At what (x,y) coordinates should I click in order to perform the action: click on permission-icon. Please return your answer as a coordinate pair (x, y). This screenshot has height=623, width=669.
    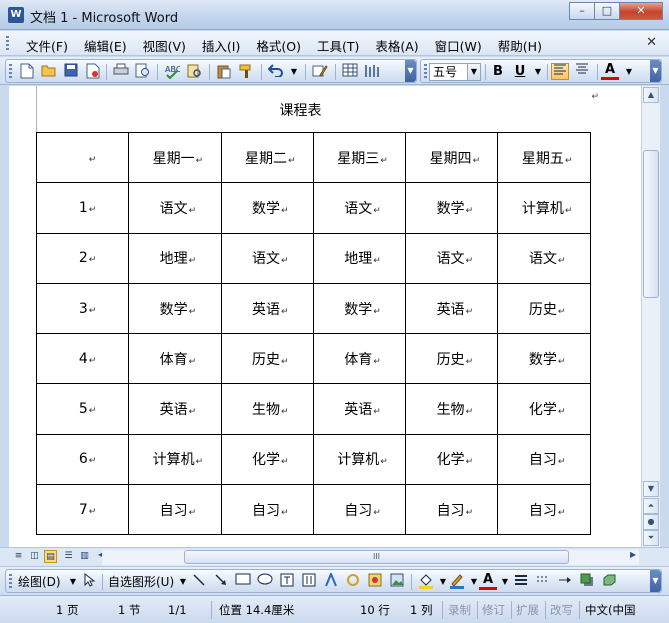
    Looking at the image, I should click on (93, 71).